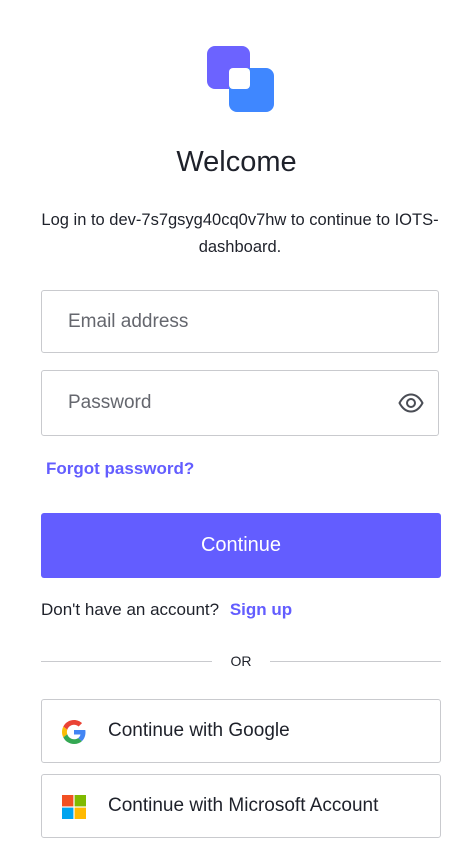 The width and height of the screenshot is (473, 845). Describe the element at coordinates (240, 79) in the screenshot. I see `logo-icon` at that location.